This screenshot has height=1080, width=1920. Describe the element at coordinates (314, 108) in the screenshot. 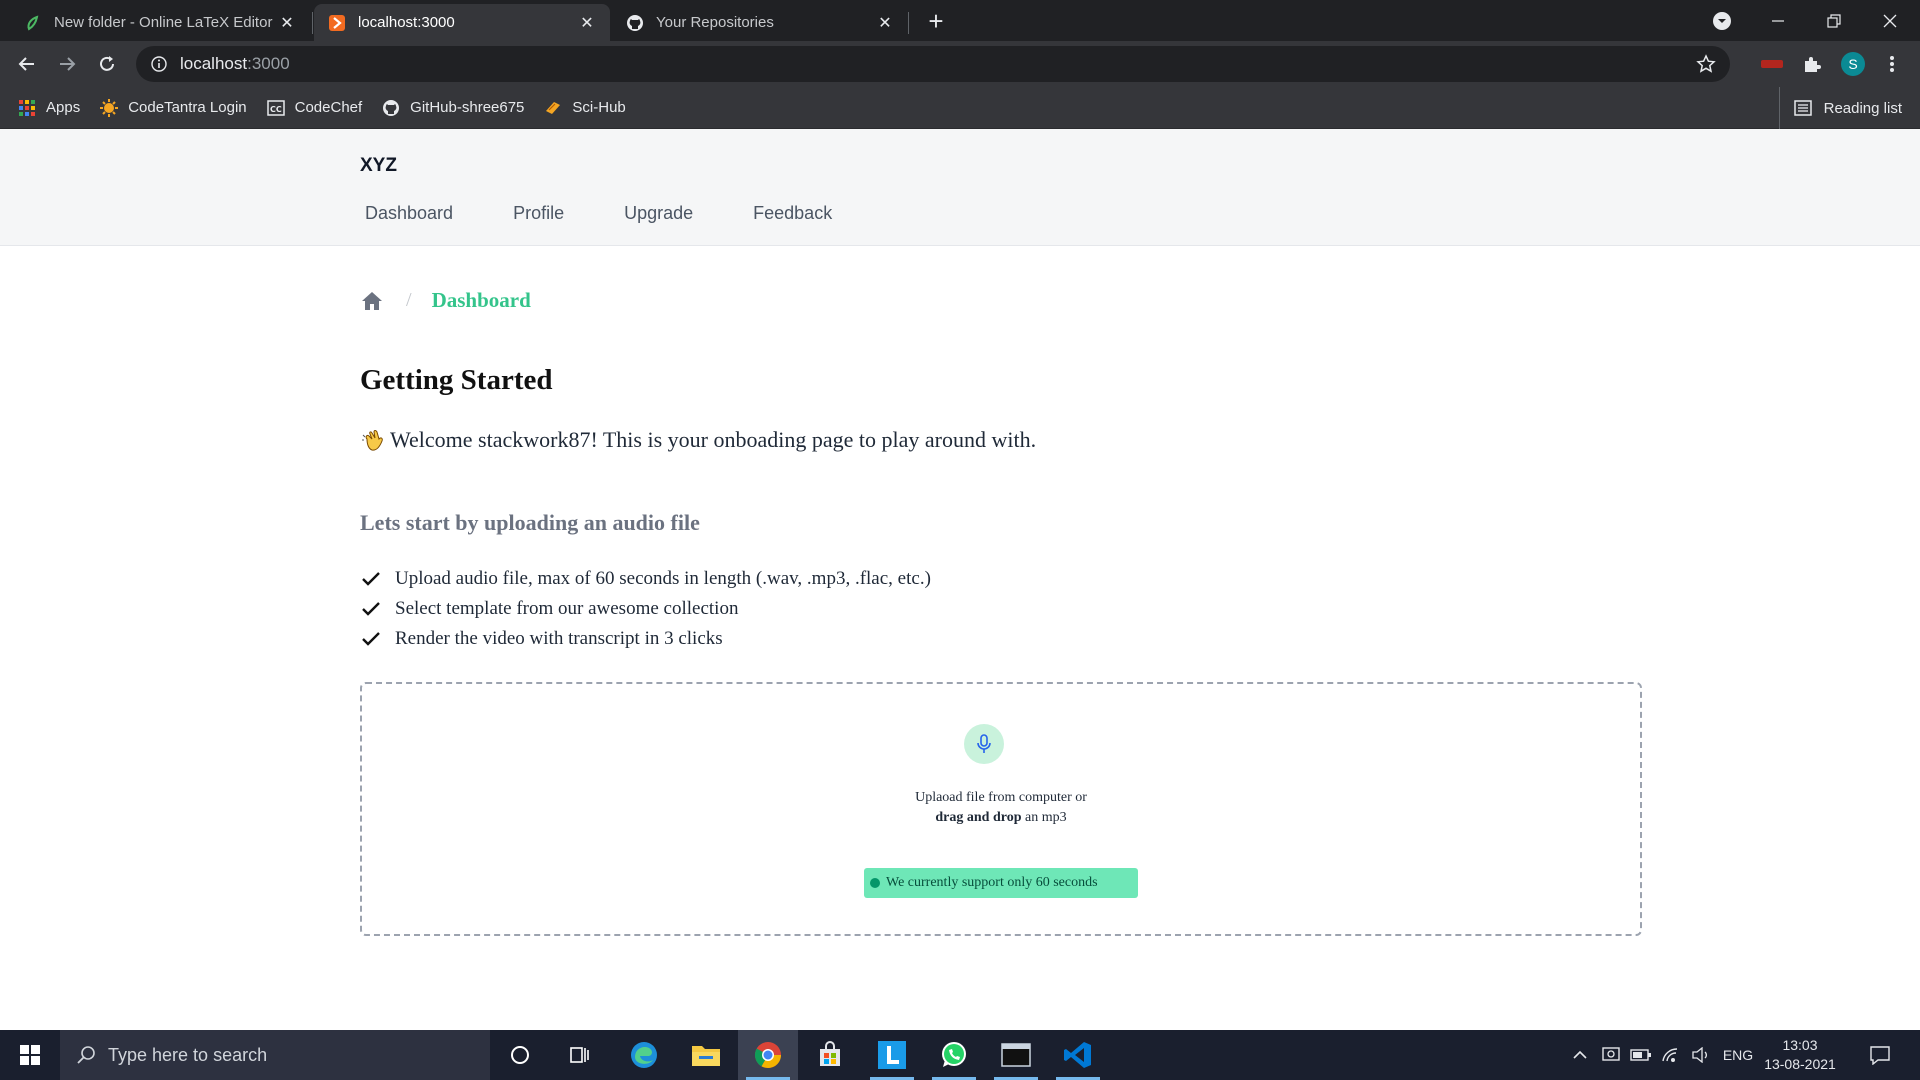

I see `bookmark-codechef: CC CodeChef` at that location.